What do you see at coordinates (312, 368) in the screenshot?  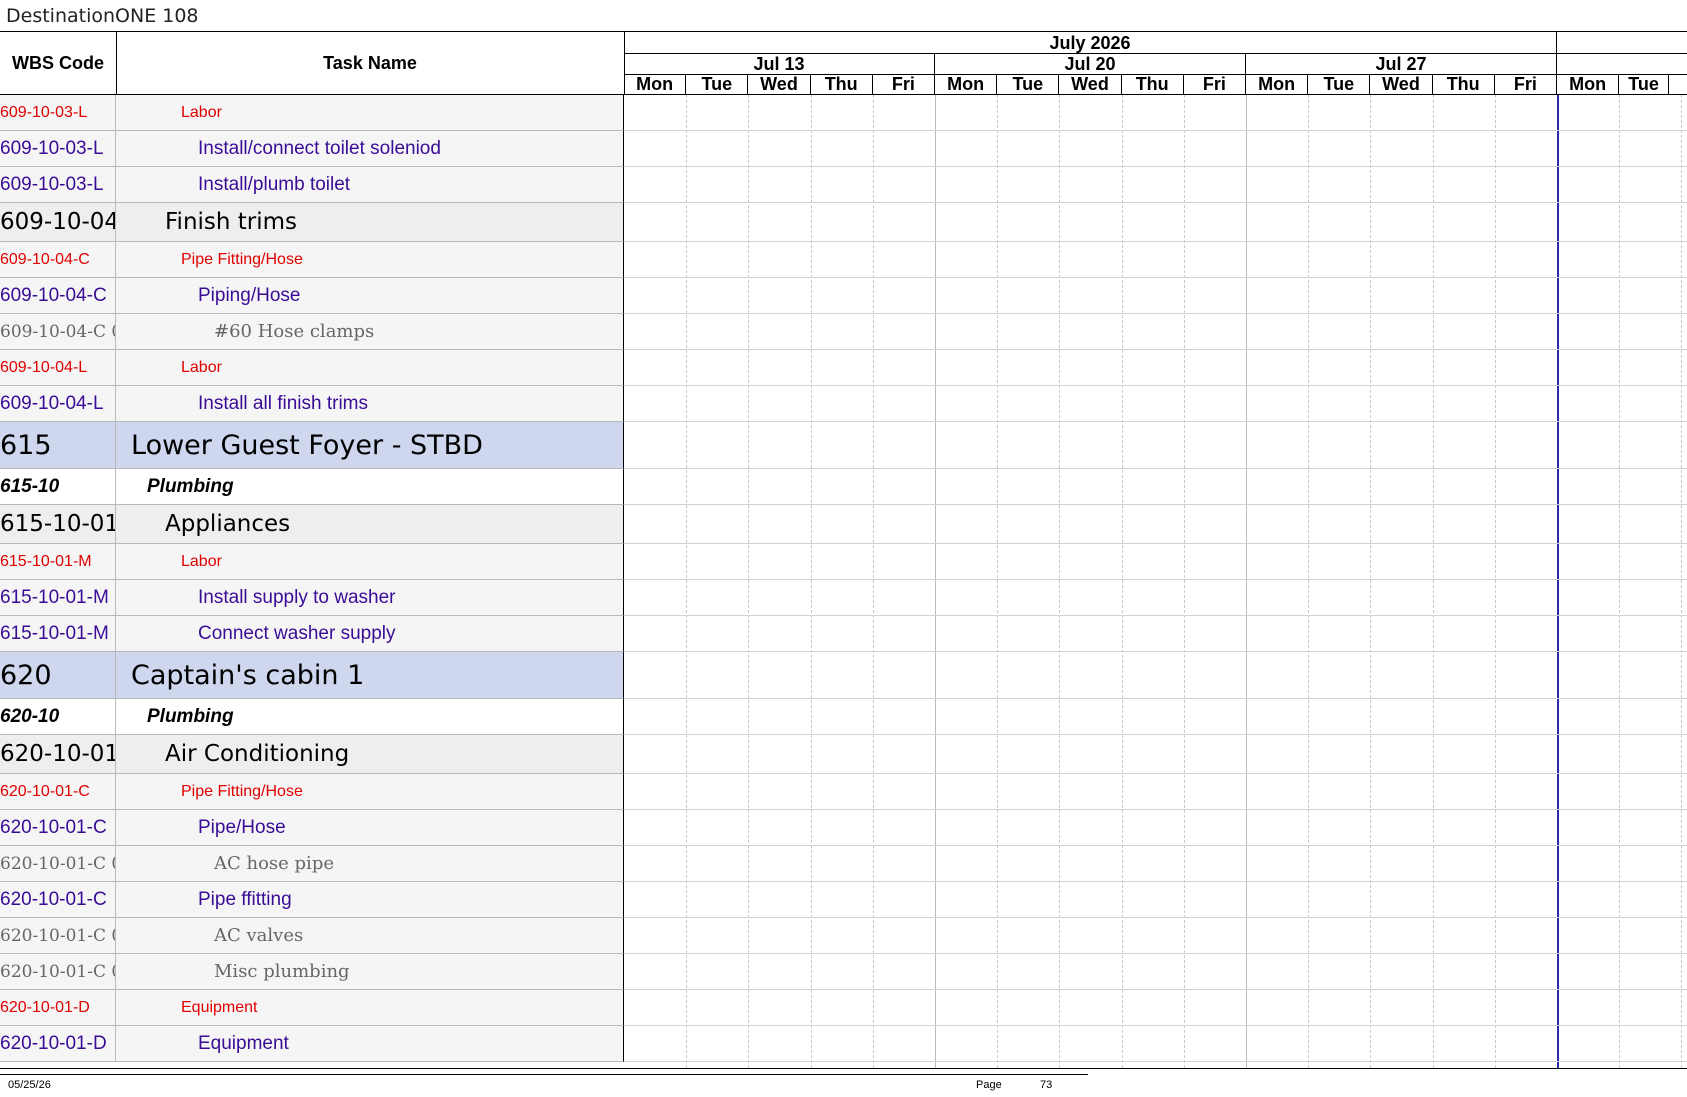 I see `table-row: 609-10-04-L Labor` at bounding box center [312, 368].